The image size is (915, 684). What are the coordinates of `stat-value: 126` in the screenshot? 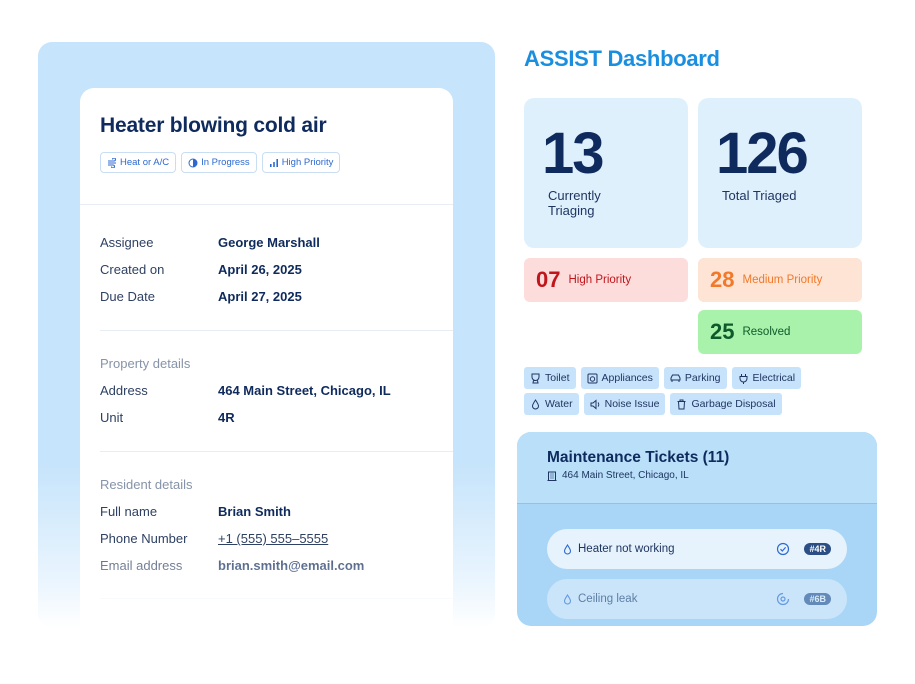 It's located at (762, 153).